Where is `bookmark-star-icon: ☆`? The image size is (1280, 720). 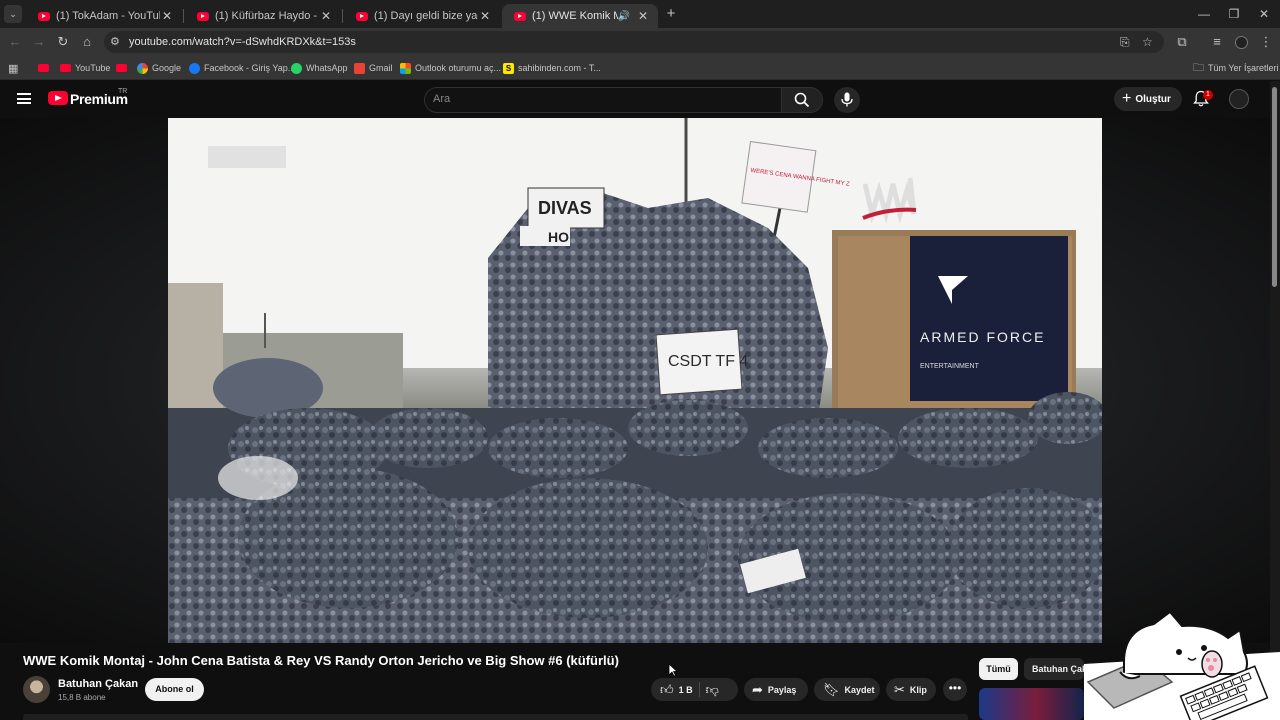
bookmark-star-icon: ☆ is located at coordinates (1147, 42).